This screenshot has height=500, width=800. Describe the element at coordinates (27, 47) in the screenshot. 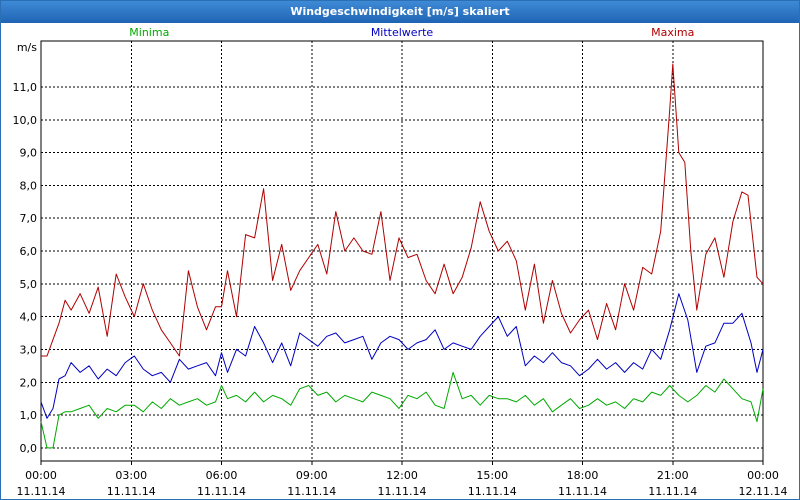

I see `y-axis-label: m/s` at that location.